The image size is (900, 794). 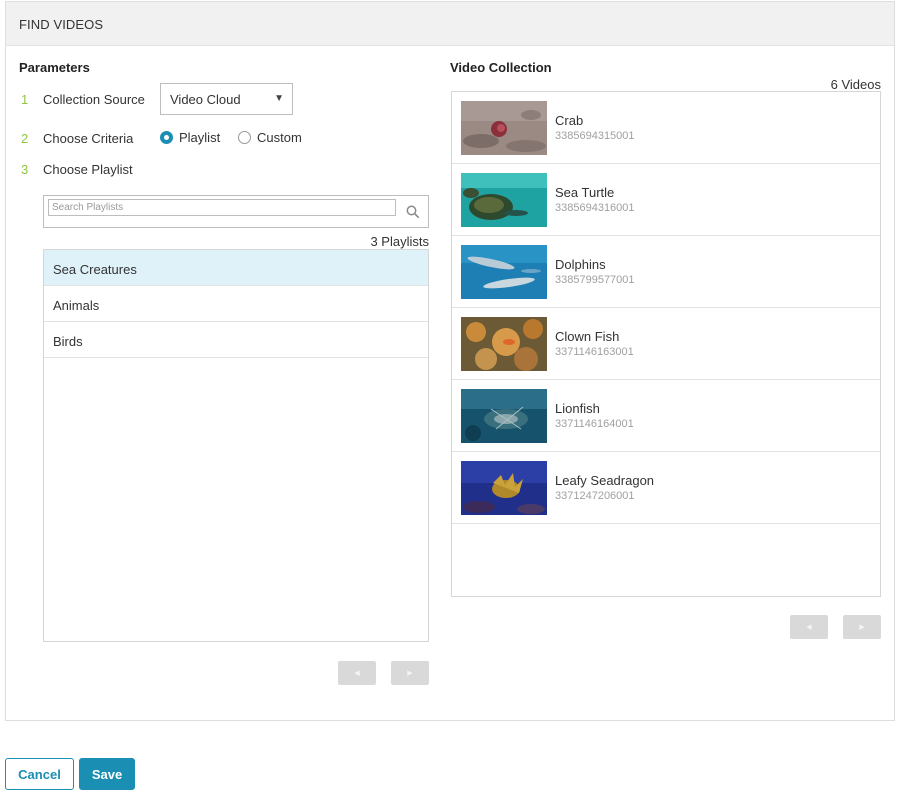 What do you see at coordinates (25, 138) in the screenshot?
I see `step-number-2: 2` at bounding box center [25, 138].